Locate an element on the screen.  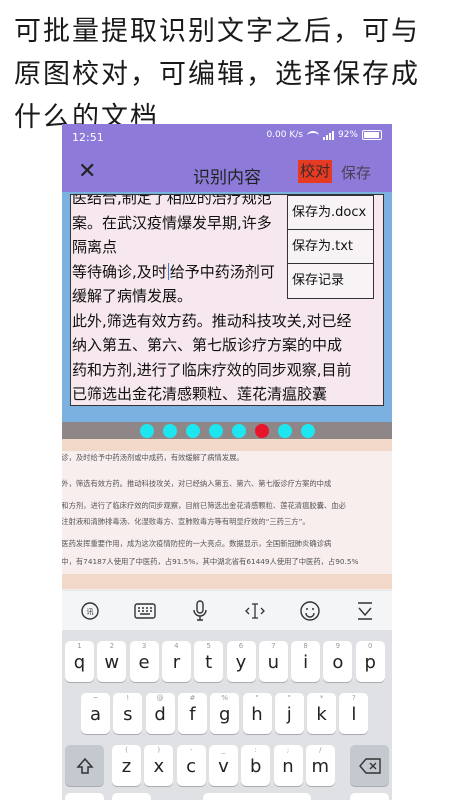
key-label: y is located at coordinates (241, 662).